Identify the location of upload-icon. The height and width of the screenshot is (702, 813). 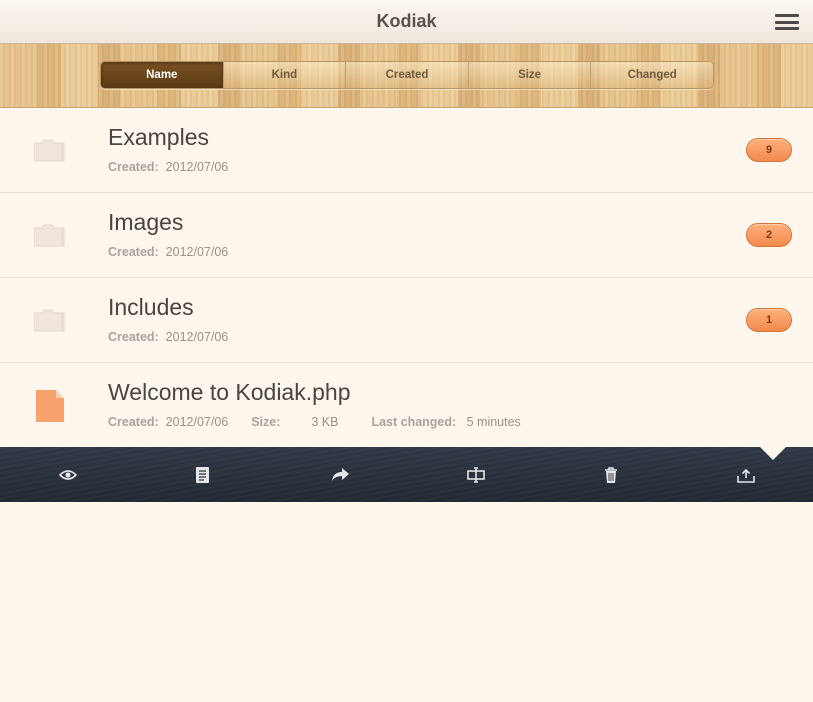
(746, 475).